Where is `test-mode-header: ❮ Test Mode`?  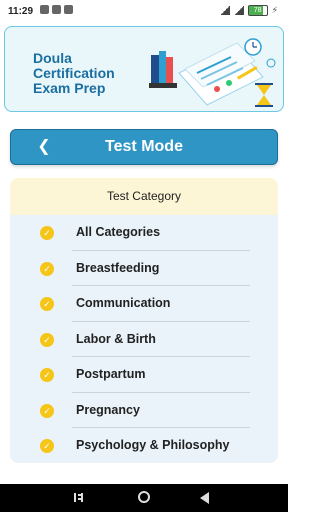 test-mode-header: ❮ Test Mode is located at coordinates (144, 147).